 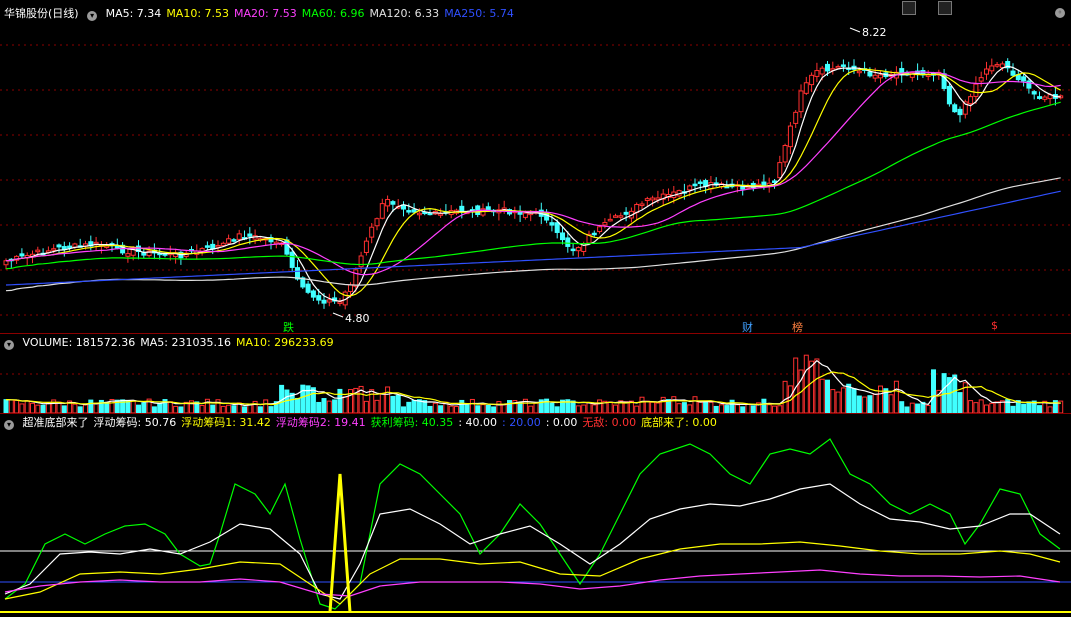 What do you see at coordinates (945, 8) in the screenshot?
I see `window-option-icon` at bounding box center [945, 8].